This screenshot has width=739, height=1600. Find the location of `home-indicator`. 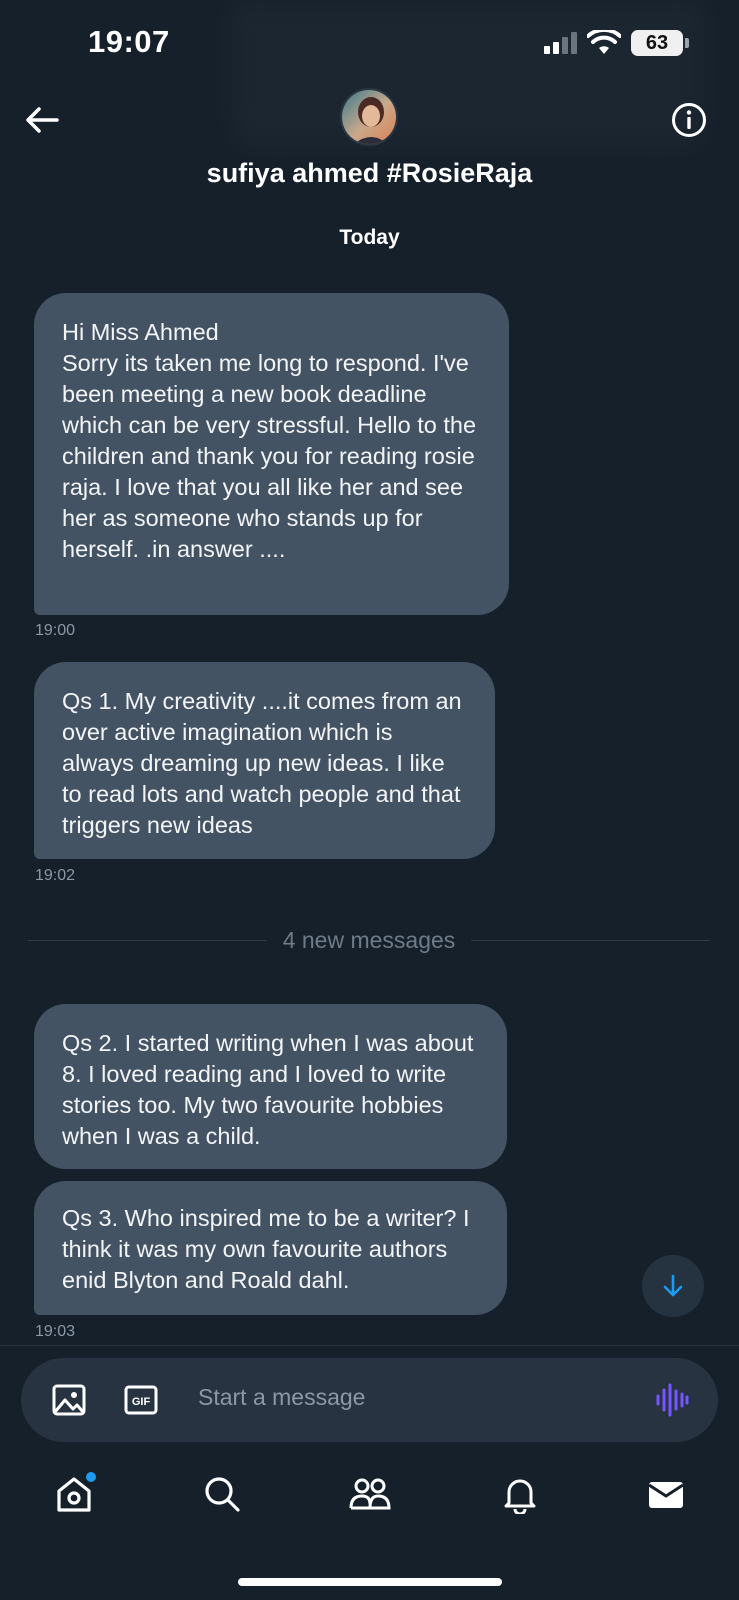

home-indicator is located at coordinates (370, 1582).